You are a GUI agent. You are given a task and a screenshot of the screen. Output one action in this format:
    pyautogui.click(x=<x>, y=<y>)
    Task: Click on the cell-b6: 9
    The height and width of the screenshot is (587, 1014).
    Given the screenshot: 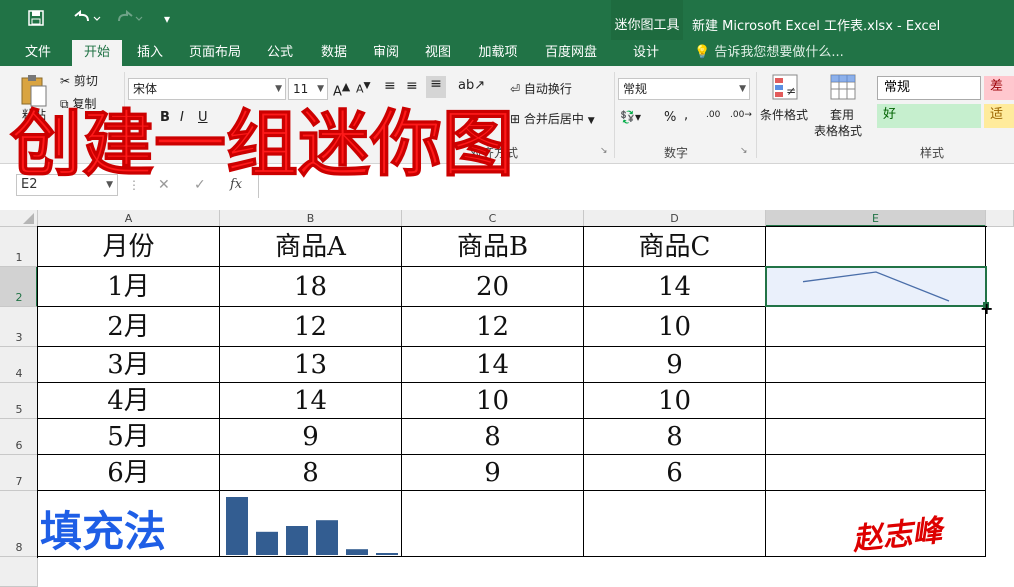 What is the action you would take?
    pyautogui.click(x=311, y=437)
    